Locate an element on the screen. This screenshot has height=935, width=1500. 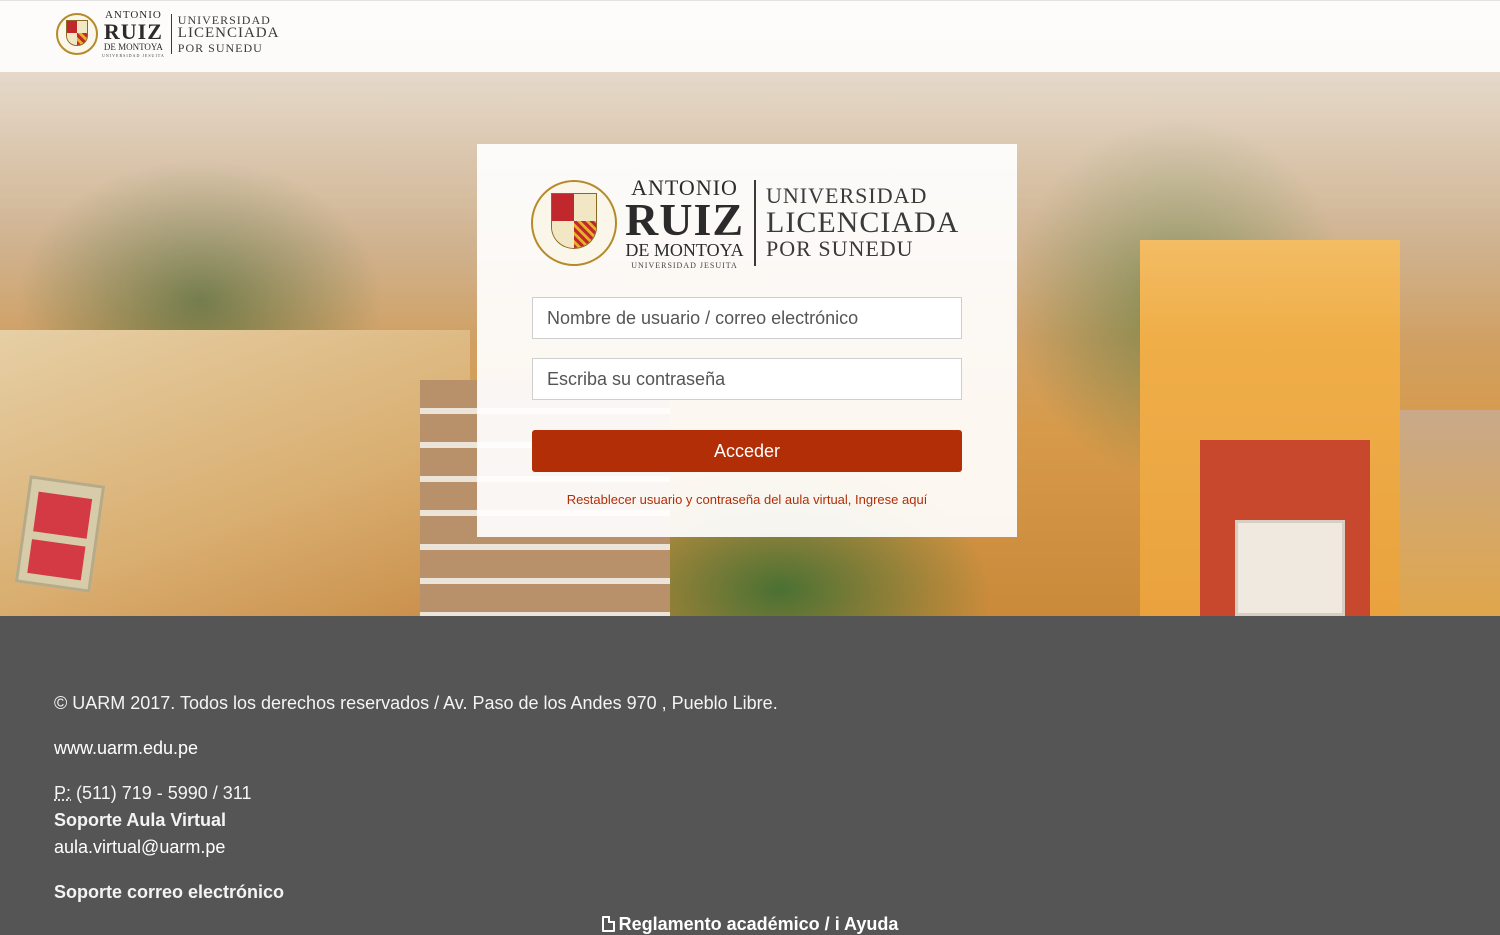
phone-label: P: is located at coordinates (63, 793).